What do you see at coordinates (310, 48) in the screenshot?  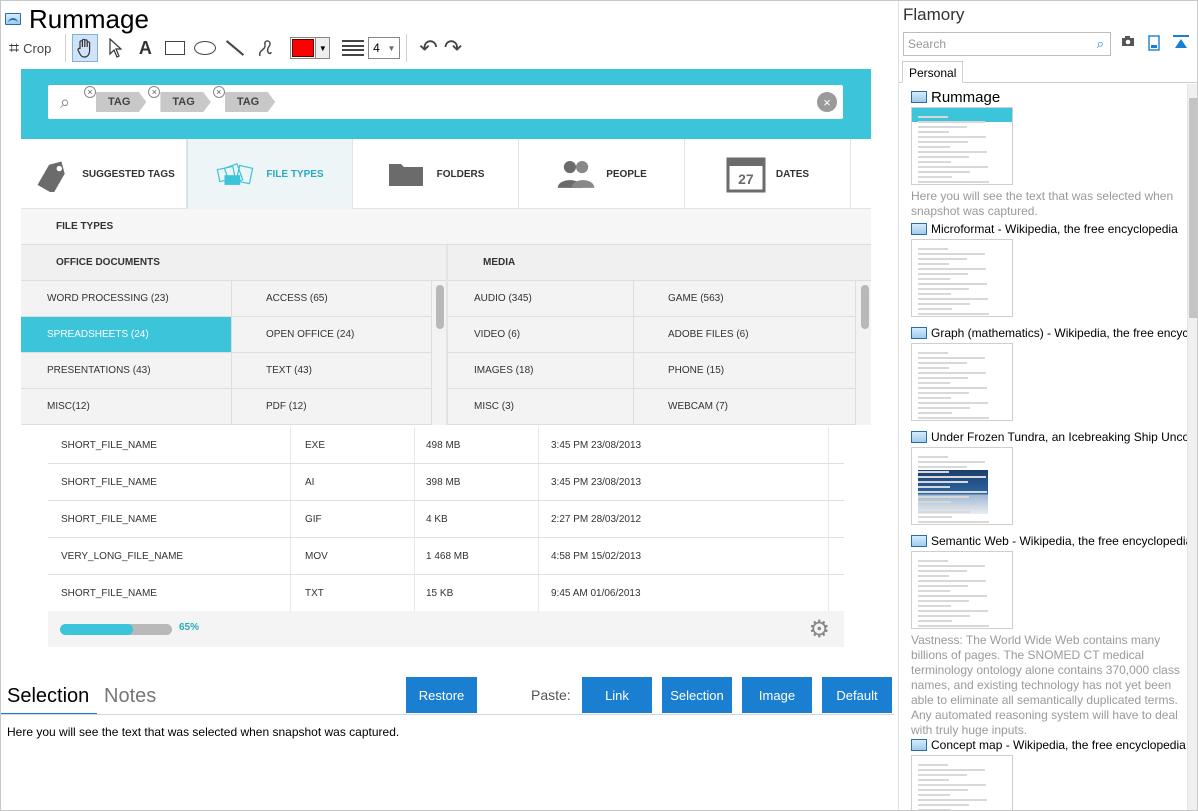 I see `color-picker: ▼` at bounding box center [310, 48].